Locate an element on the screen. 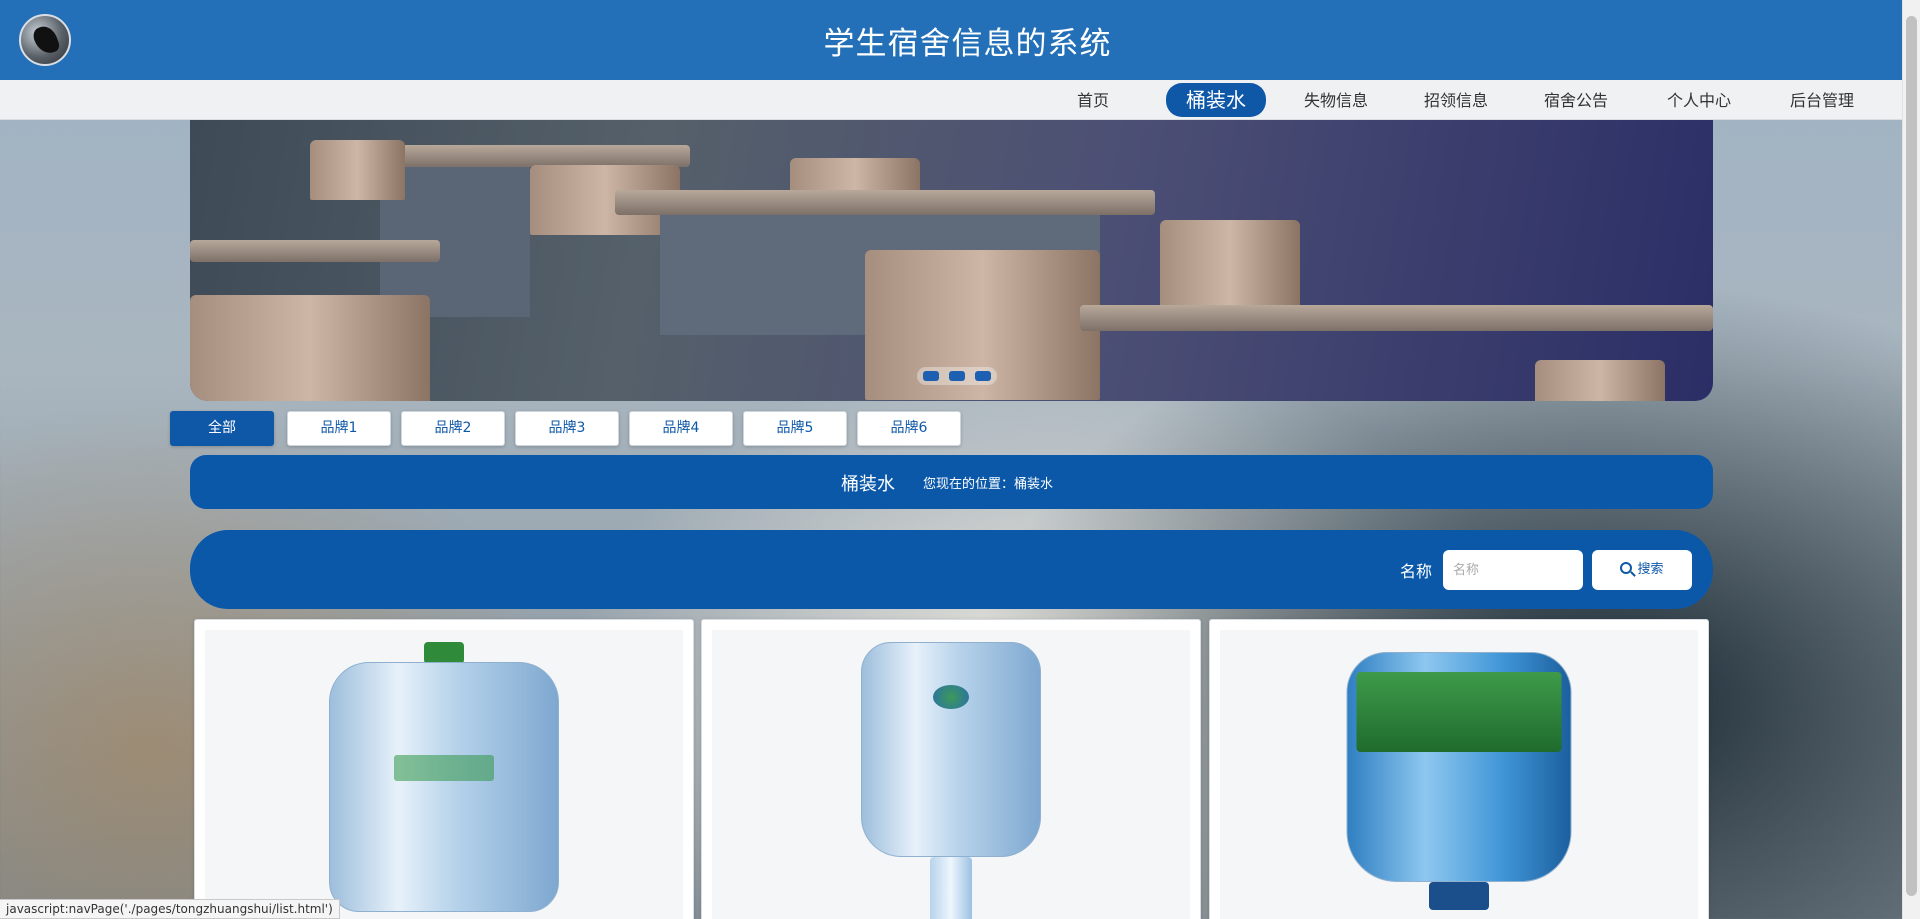 This screenshot has height=919, width=1920. search-button-label: 搜索 is located at coordinates (1650, 569).